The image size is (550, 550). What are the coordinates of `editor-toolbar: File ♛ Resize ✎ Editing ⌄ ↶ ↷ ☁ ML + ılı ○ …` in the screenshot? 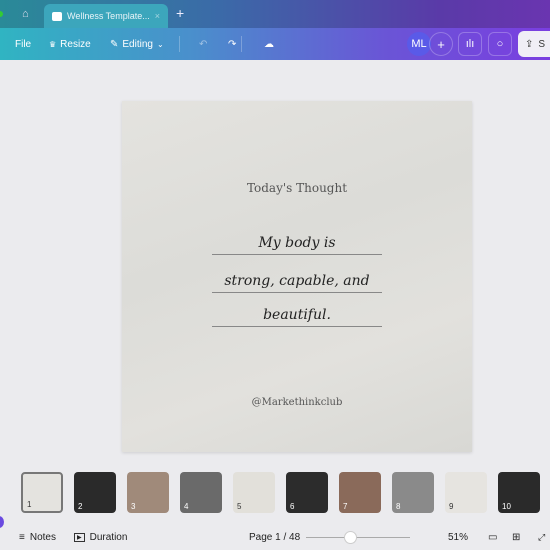 It's located at (275, 44).